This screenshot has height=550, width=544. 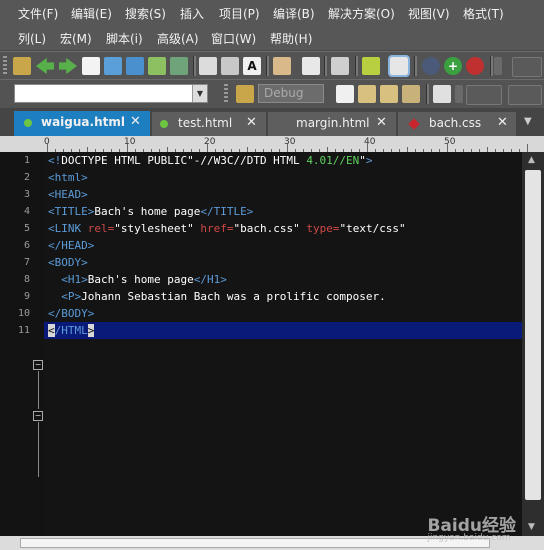 I want to click on menu-item: 文件(F), so click(x=38, y=13).